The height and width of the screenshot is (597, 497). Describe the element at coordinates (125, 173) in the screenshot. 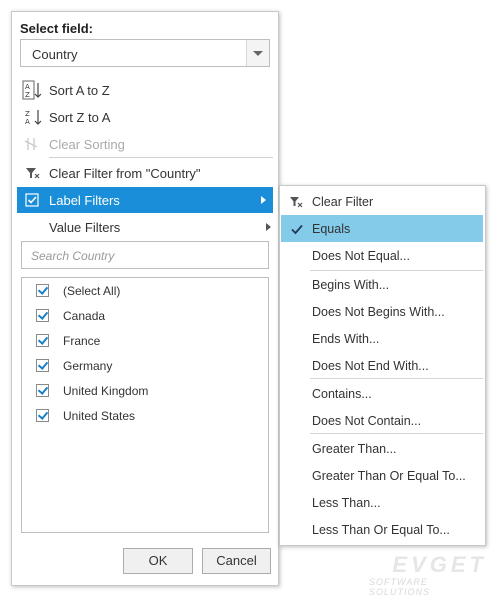

I see `clear-filter-label: Clear Filter from "Country"` at that location.